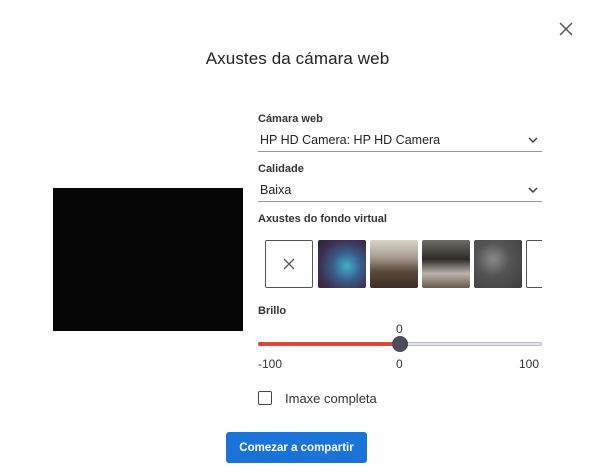 This screenshot has width=595, height=473. What do you see at coordinates (290, 119) in the screenshot?
I see `camera-label: Cámara web` at bounding box center [290, 119].